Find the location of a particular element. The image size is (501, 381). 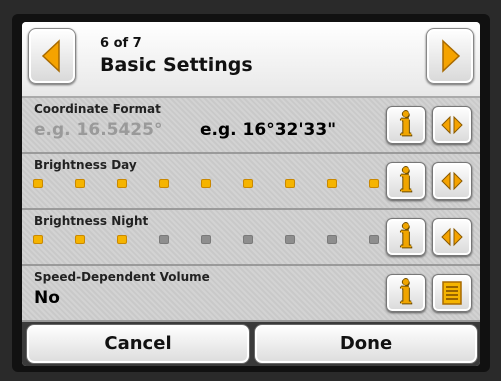

previous-page-button is located at coordinates (52, 56).